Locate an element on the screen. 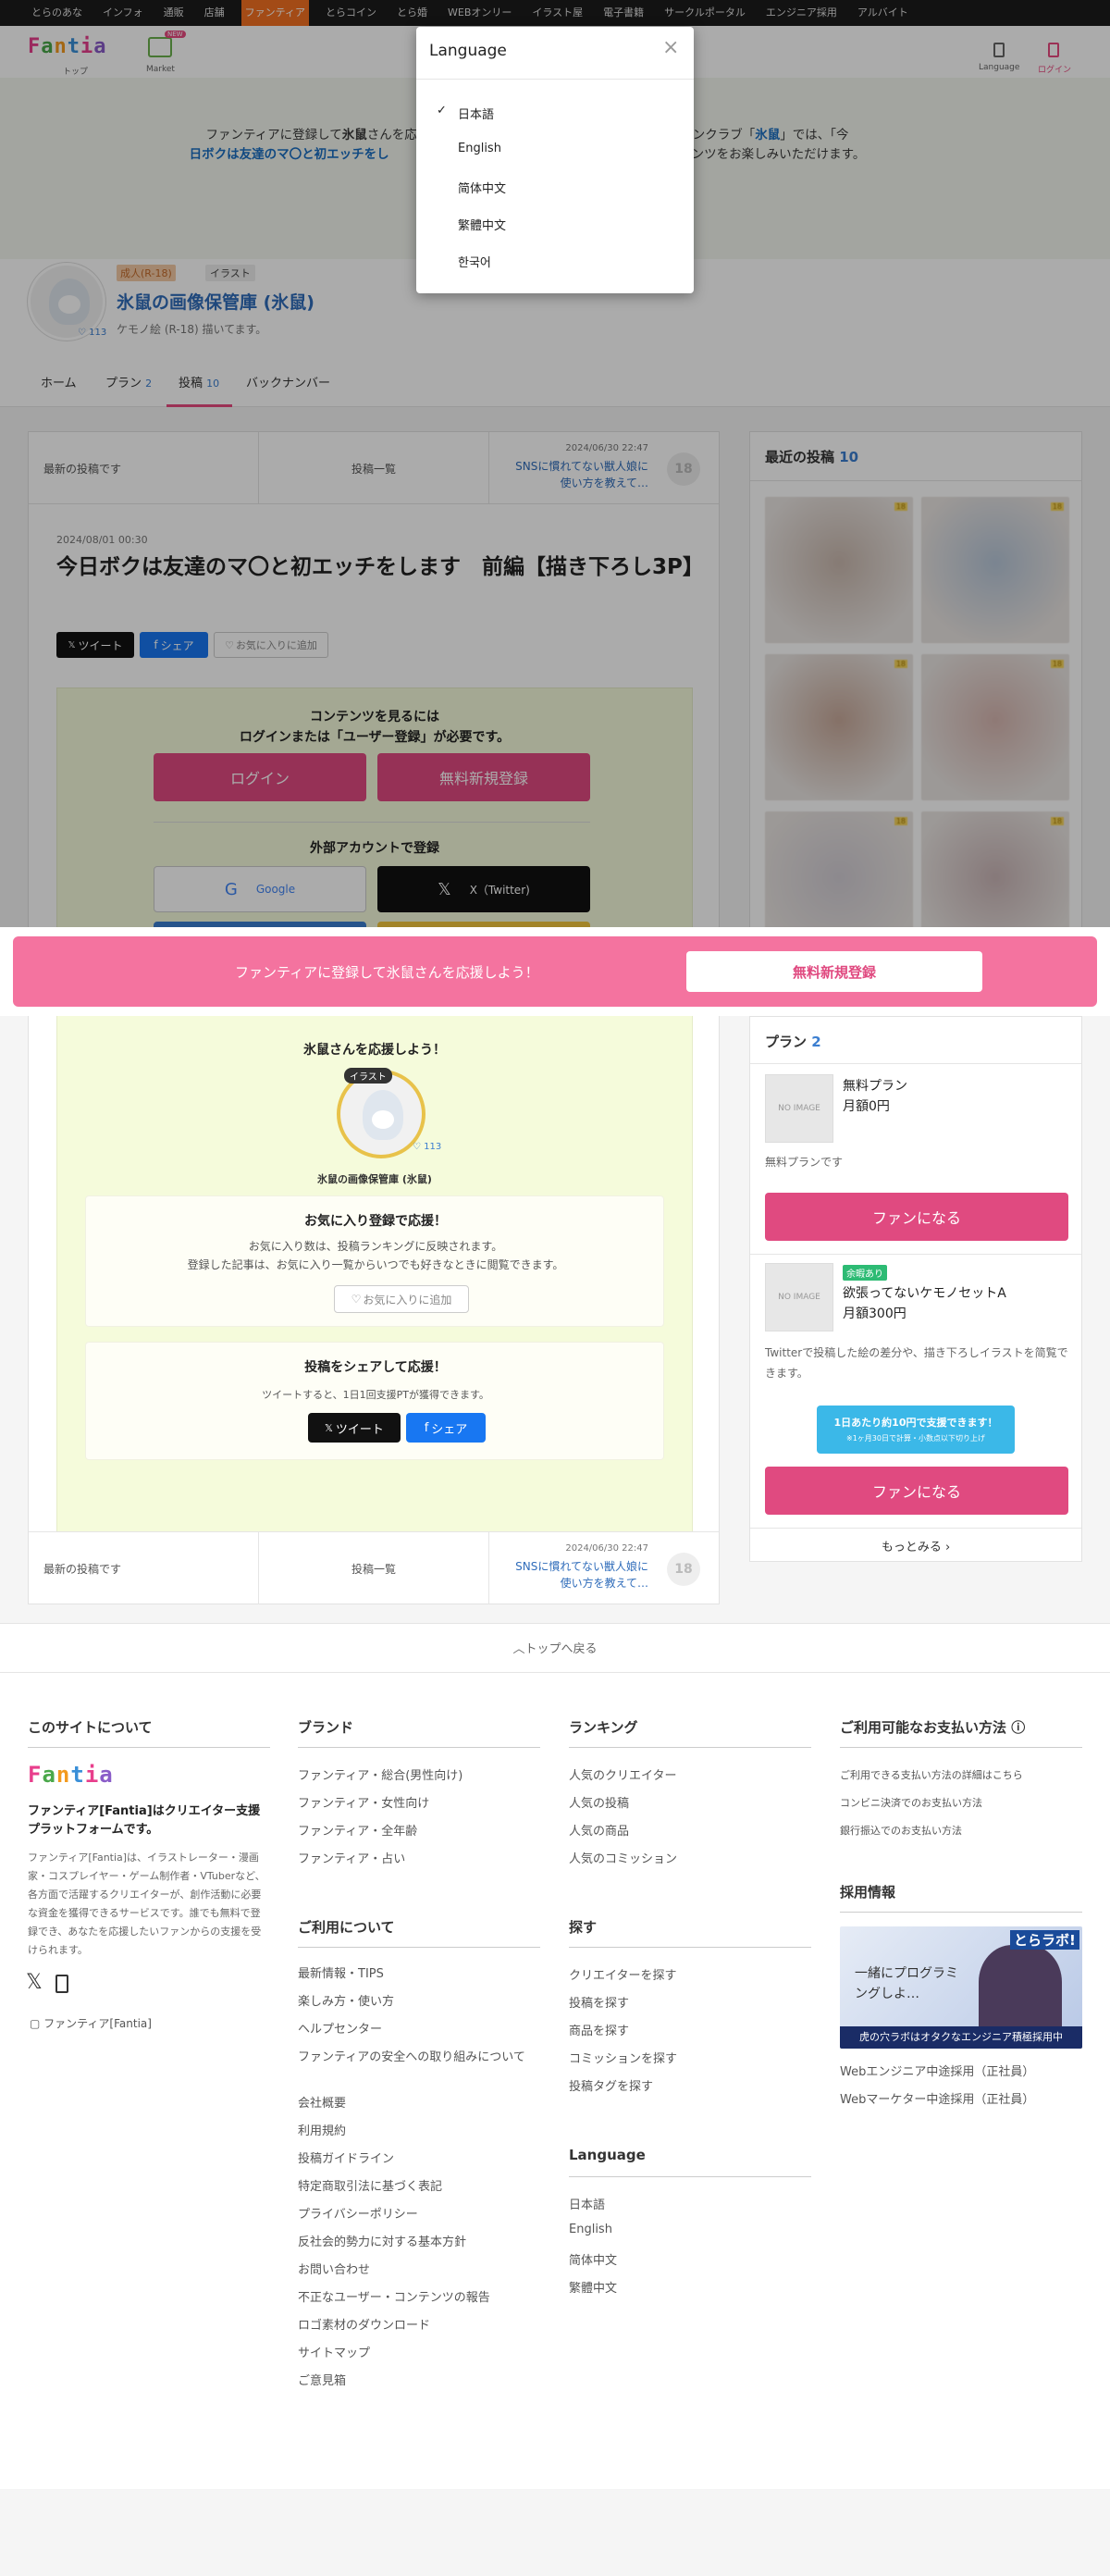 Image resolution: width=1110 pixels, height=2576 pixels. language-option: English is located at coordinates (480, 148).